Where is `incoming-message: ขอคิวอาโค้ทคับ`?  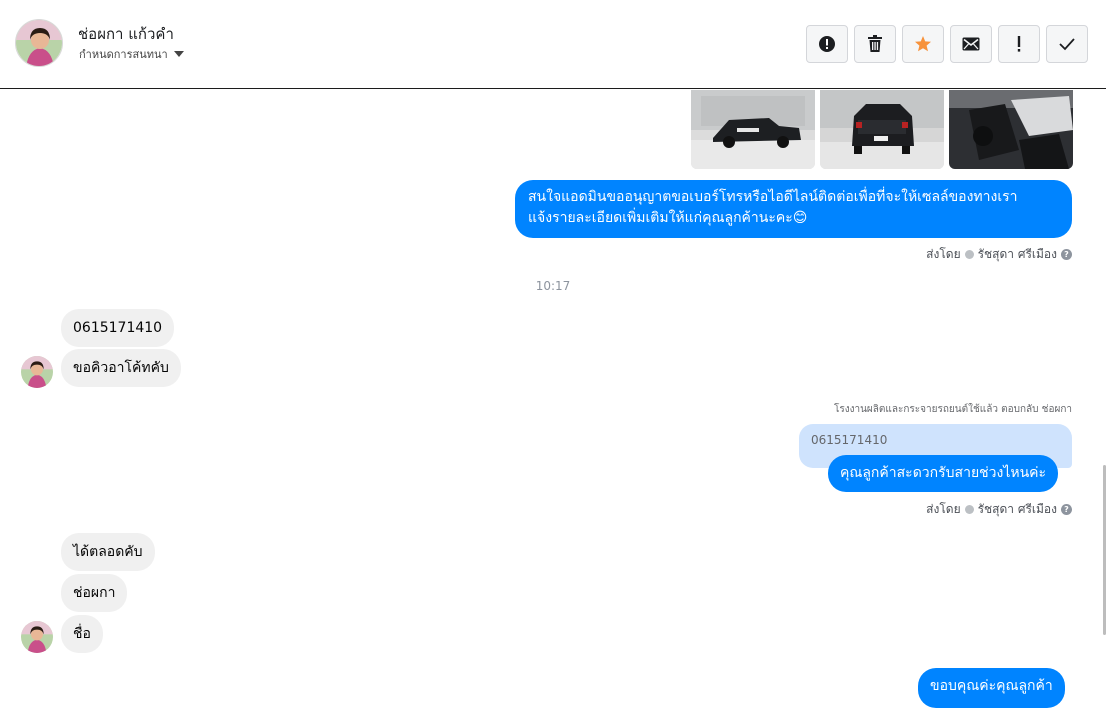
incoming-message: ขอคิวอาโค้ทคับ is located at coordinates (121, 368).